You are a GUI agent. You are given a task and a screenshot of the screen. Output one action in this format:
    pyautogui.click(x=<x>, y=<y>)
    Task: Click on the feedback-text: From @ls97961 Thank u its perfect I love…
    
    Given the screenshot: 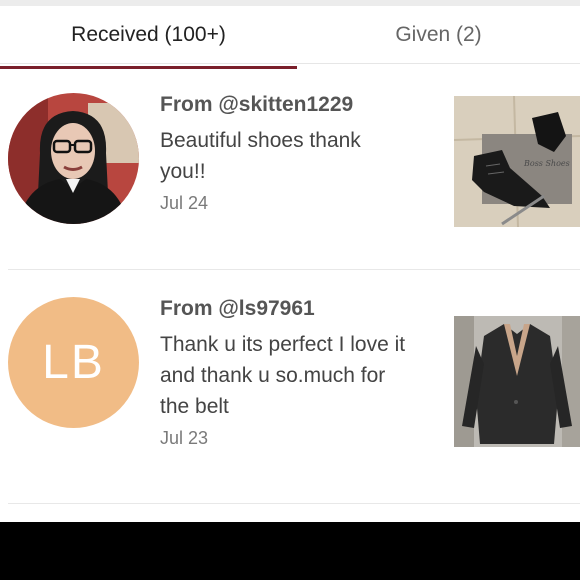 What is the action you would take?
    pyautogui.click(x=285, y=373)
    